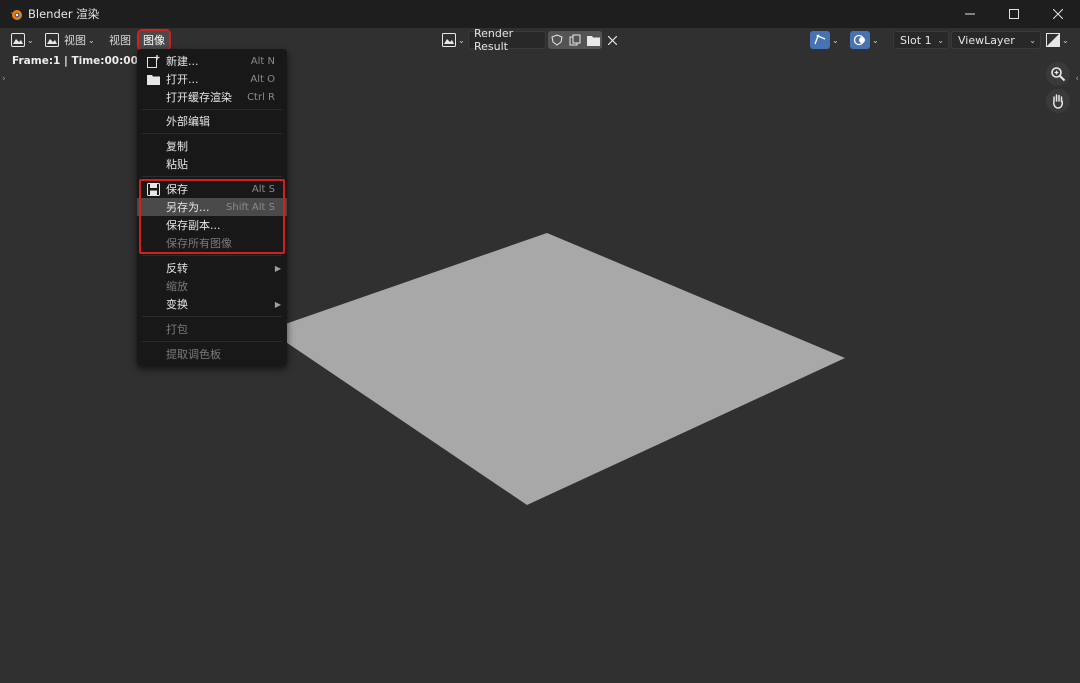  I want to click on maximize-button, so click(1014, 14).